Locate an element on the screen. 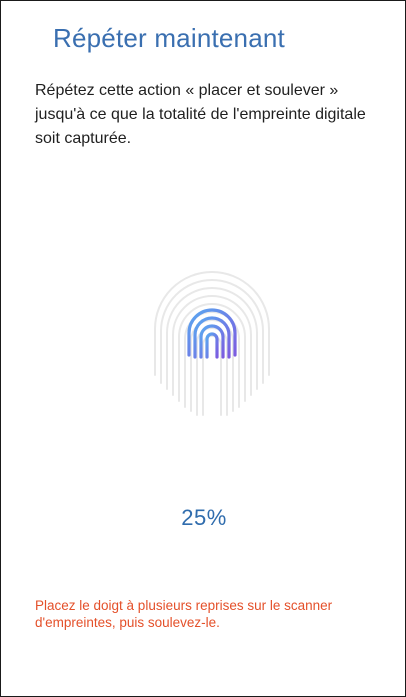  fingerprint-captured-ridges is located at coordinates (212, 333).